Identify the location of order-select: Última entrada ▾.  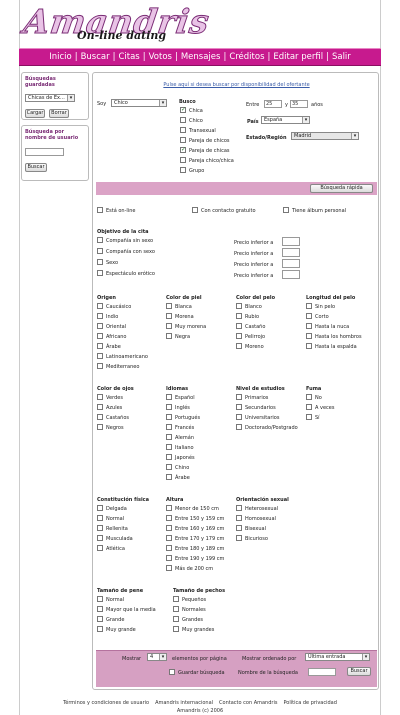
(337, 657).